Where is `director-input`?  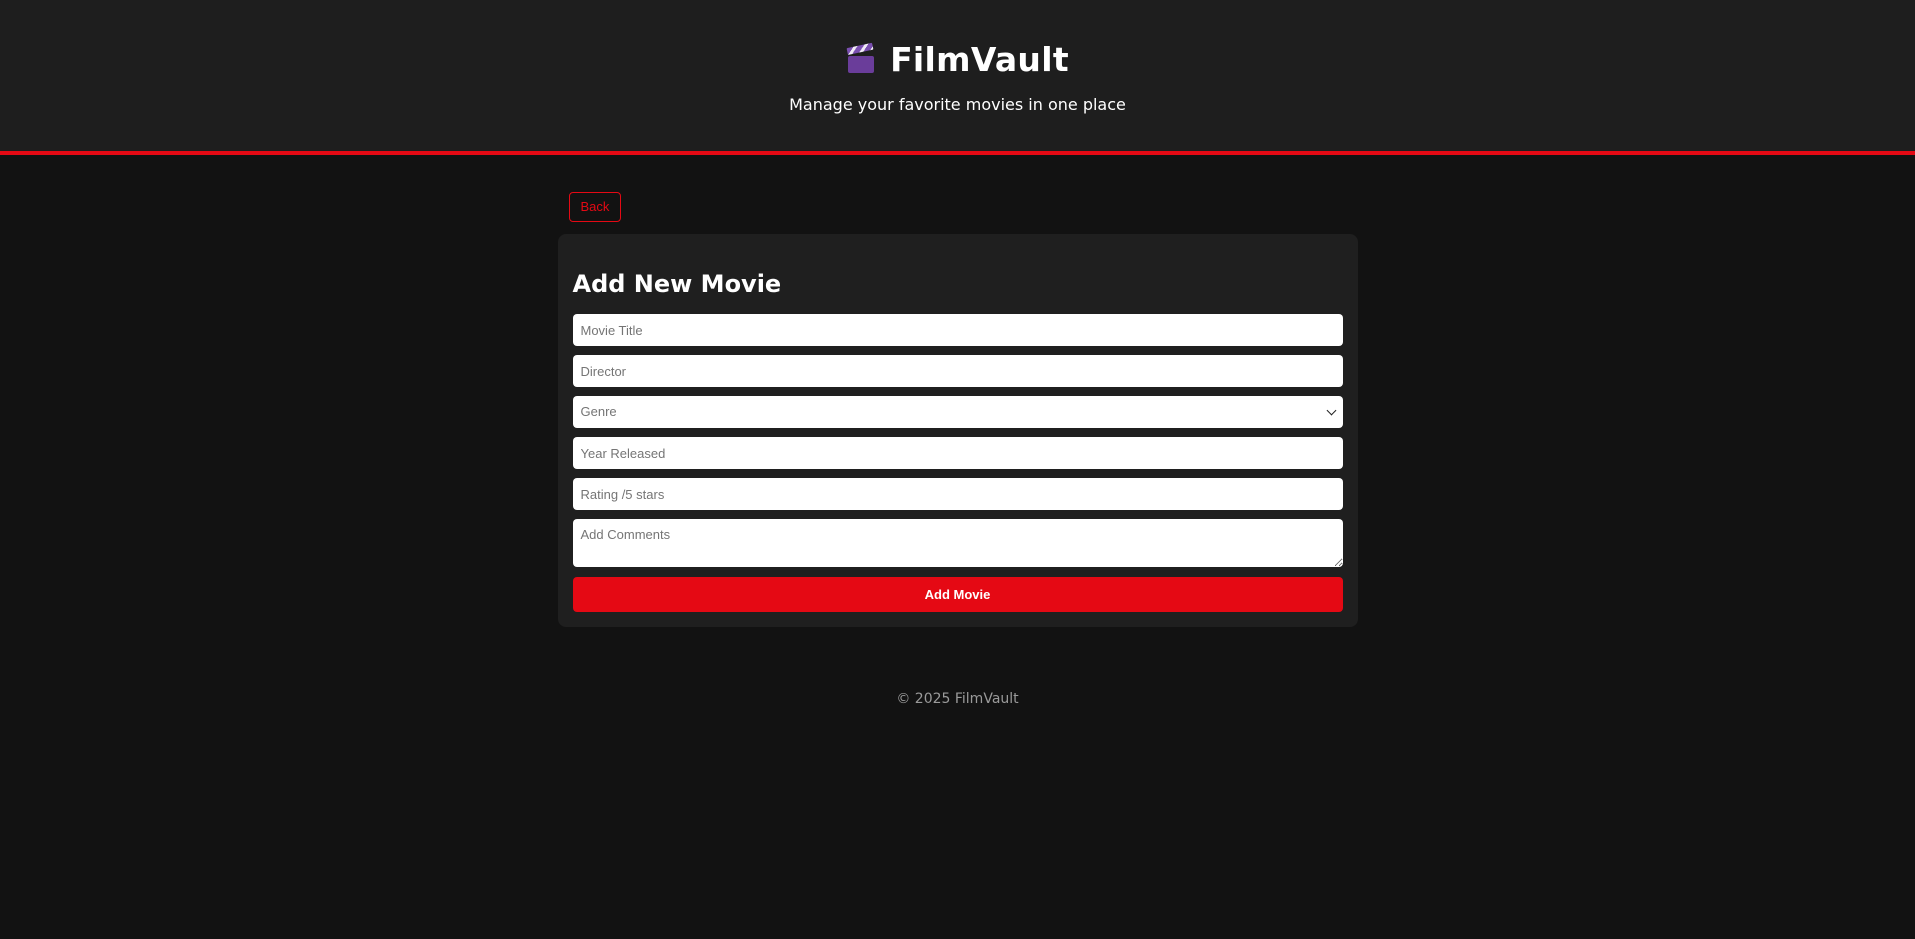
director-input is located at coordinates (957, 371).